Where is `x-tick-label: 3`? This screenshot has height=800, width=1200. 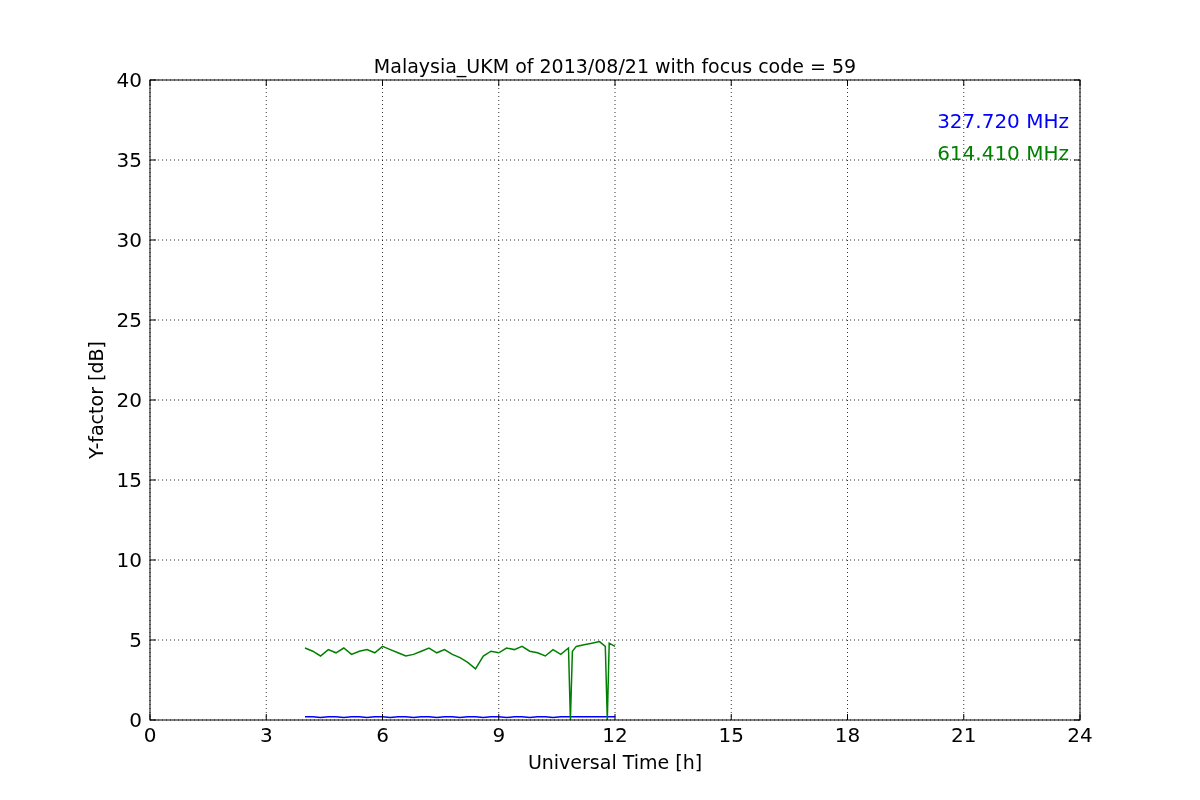
x-tick-label: 3 is located at coordinates (266, 735).